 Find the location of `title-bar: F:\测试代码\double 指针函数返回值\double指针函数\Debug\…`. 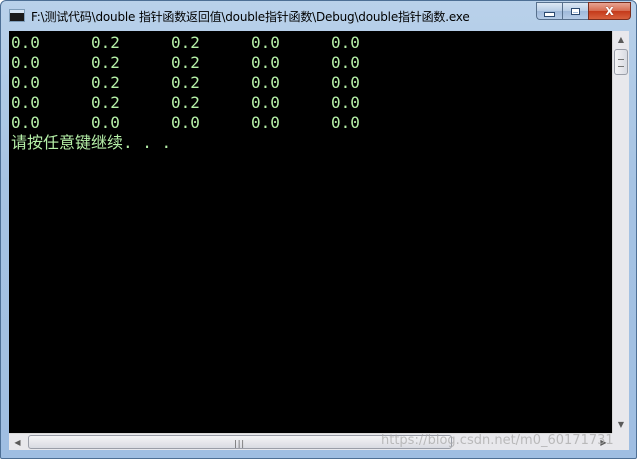

title-bar: F:\测试代码\double 指针函数返回值\double指针函数\Debug\… is located at coordinates (318, 16).